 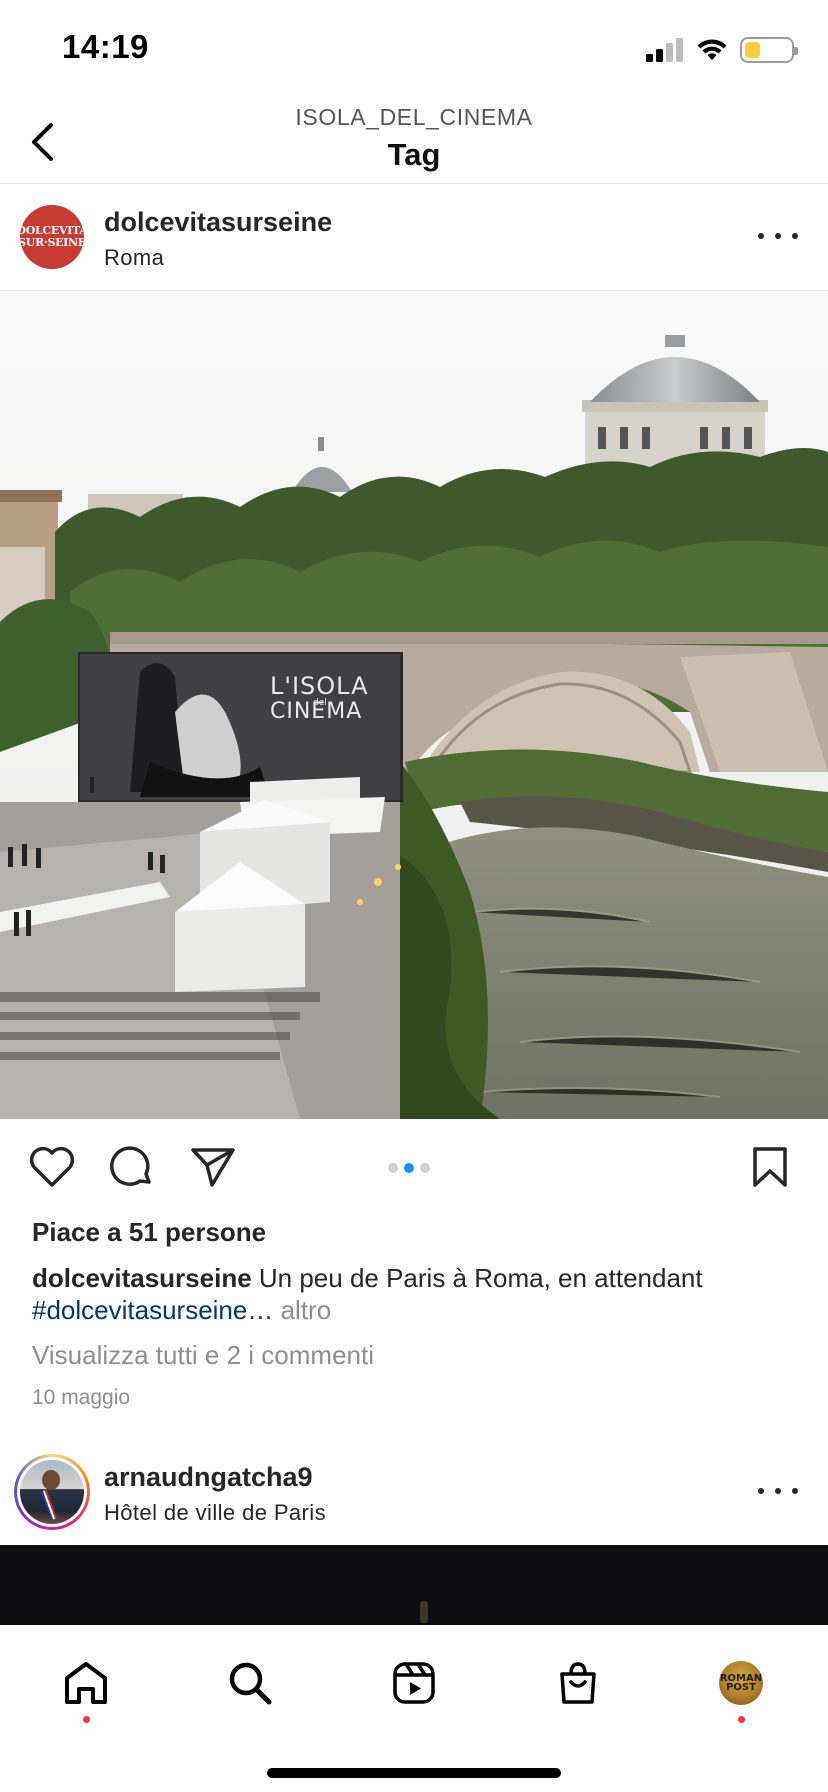 I want to click on battery-icon, so click(x=769, y=50).